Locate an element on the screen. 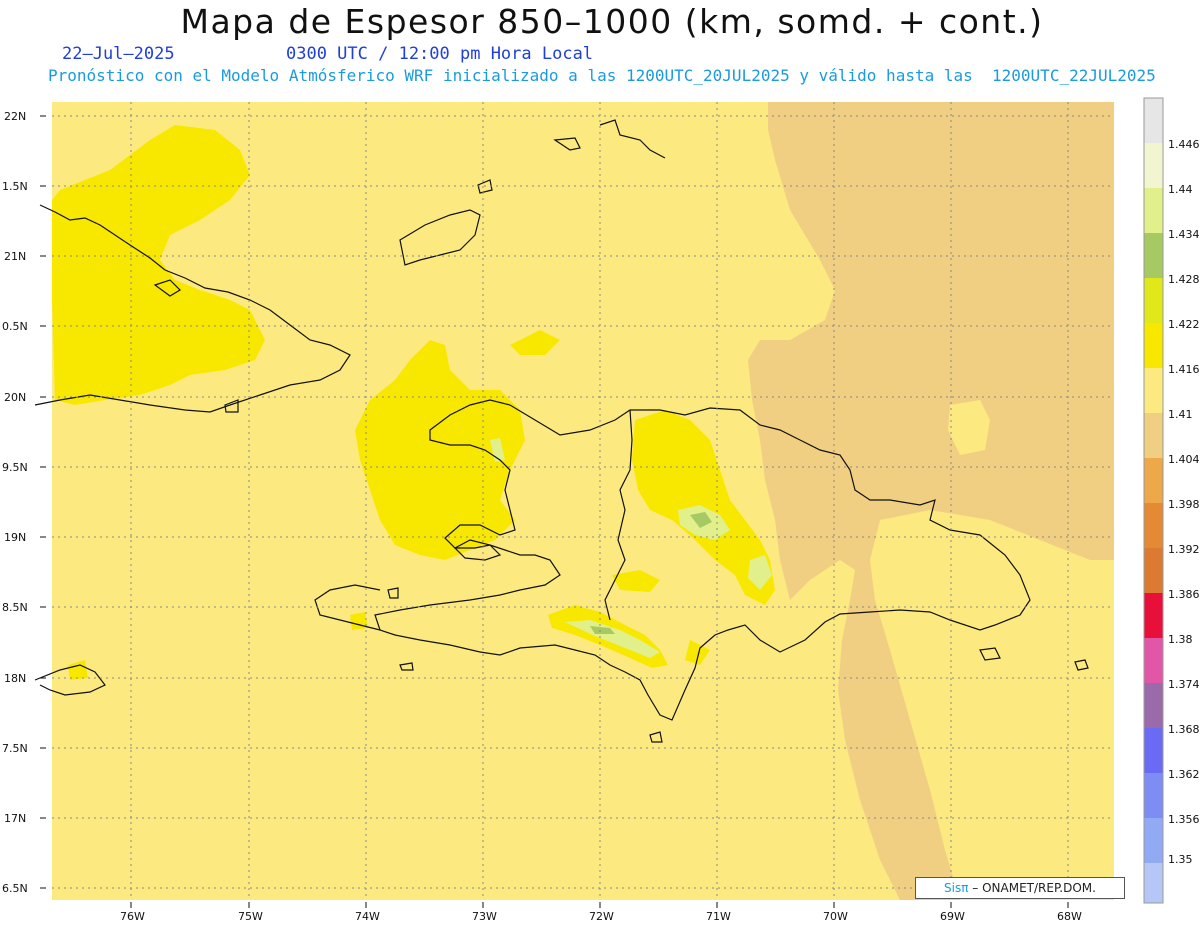 This screenshot has height=927, width=1200. lat-label: 1.5N is located at coordinates (15, 186).